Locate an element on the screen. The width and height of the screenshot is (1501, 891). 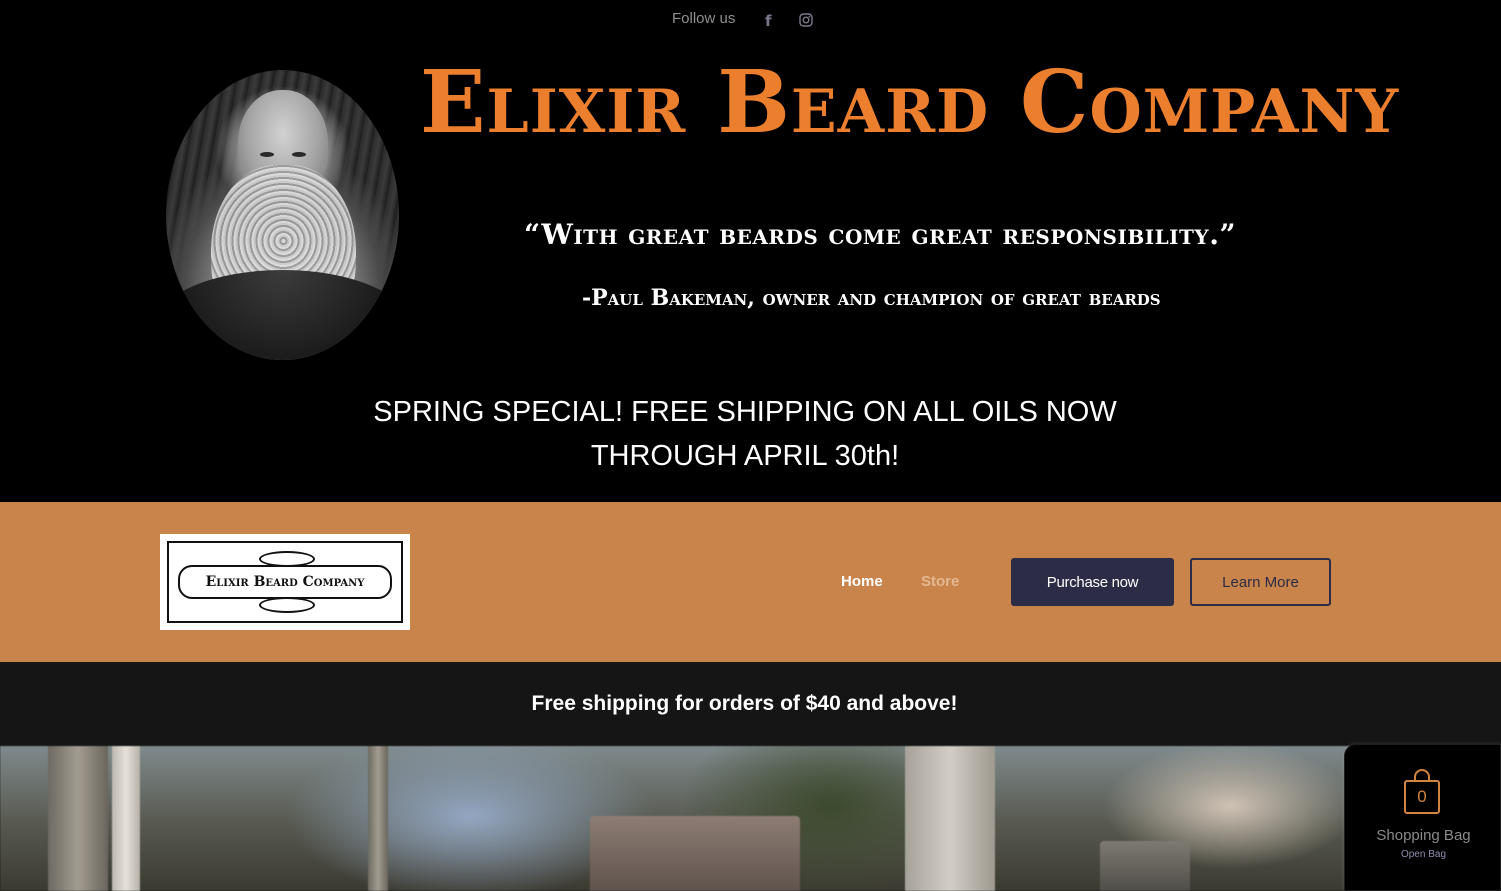
shopping-bag-label: Shopping Bag is located at coordinates (1423, 835).